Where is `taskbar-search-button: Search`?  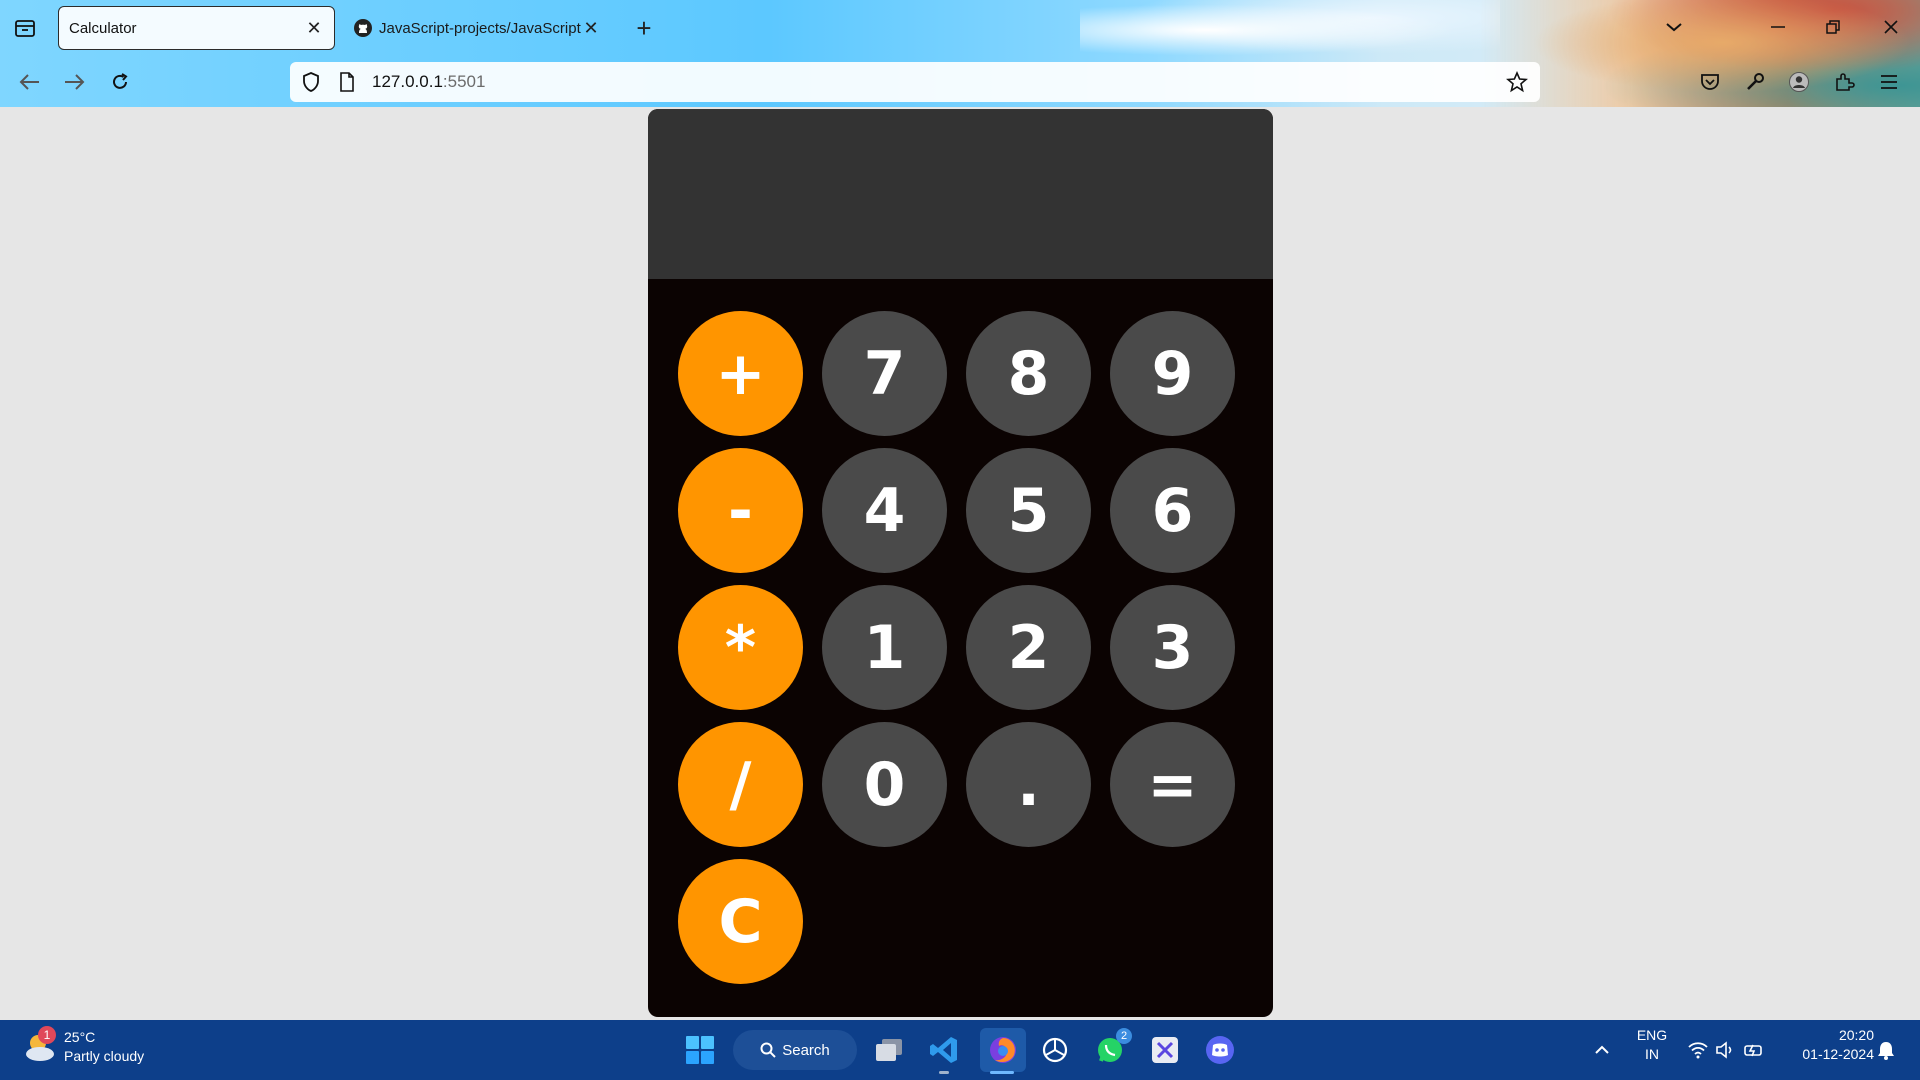
taskbar-search-button: Search is located at coordinates (795, 1050).